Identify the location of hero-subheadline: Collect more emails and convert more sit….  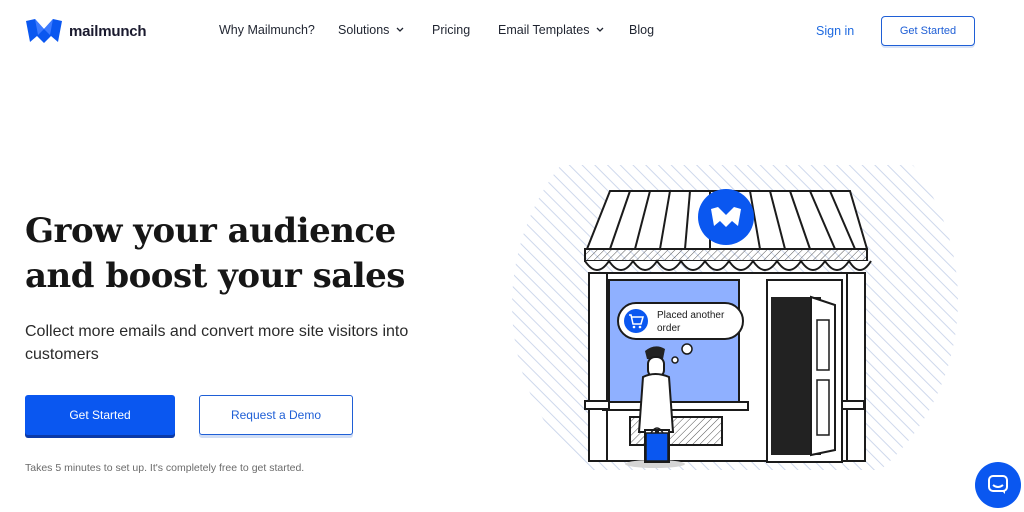
(217, 343).